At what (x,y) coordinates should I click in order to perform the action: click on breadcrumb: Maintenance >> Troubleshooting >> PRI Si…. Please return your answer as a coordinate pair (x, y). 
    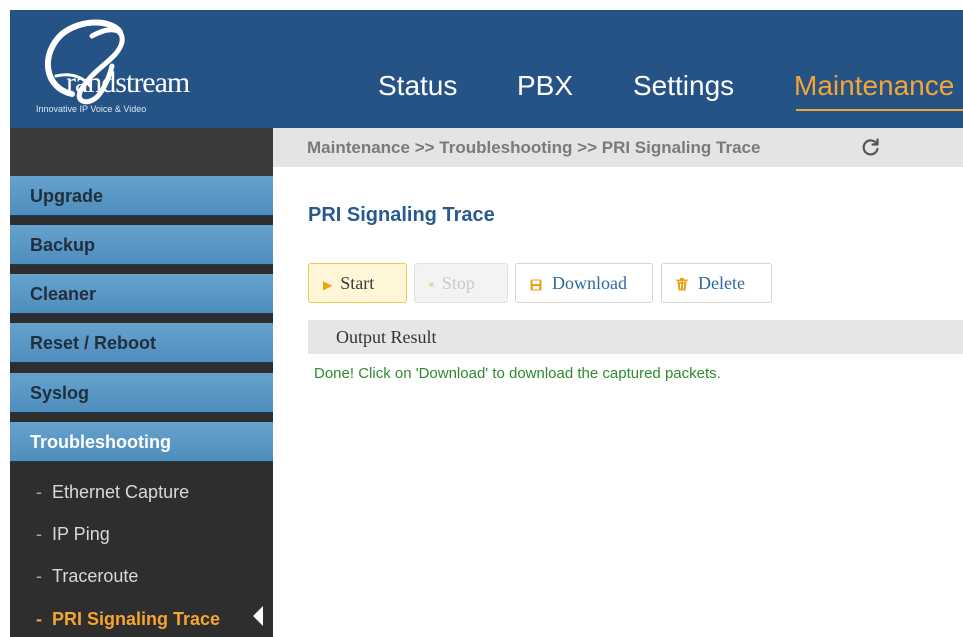
    Looking at the image, I should click on (534, 147).